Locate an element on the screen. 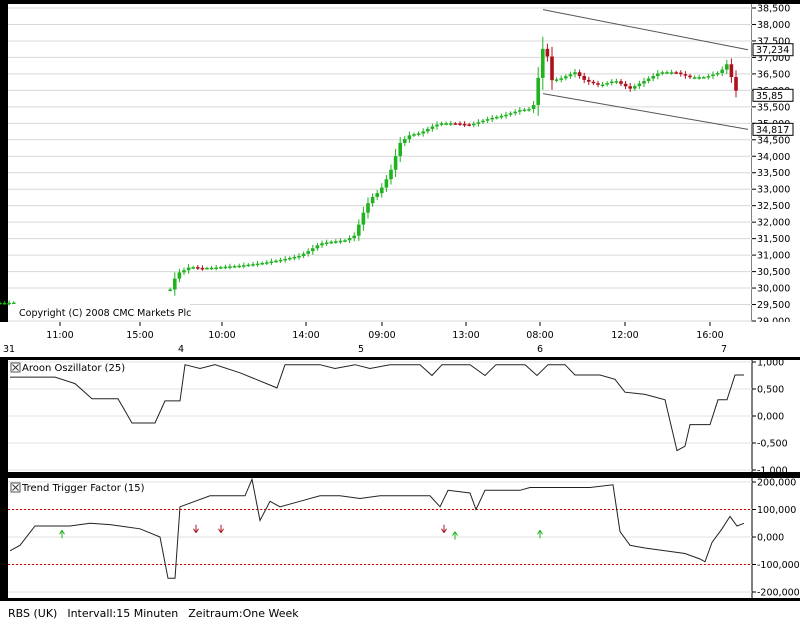  ttf-title: Trend Trigger Factor (15) is located at coordinates (83, 488).